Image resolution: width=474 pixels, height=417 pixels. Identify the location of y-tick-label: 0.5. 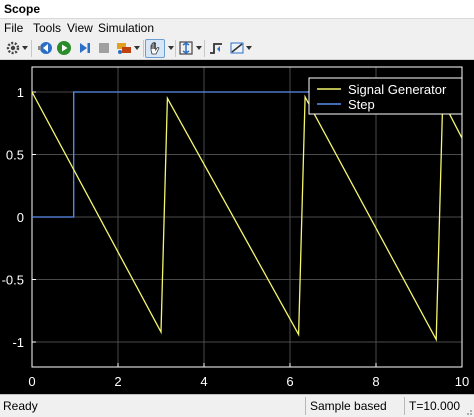
(15, 155).